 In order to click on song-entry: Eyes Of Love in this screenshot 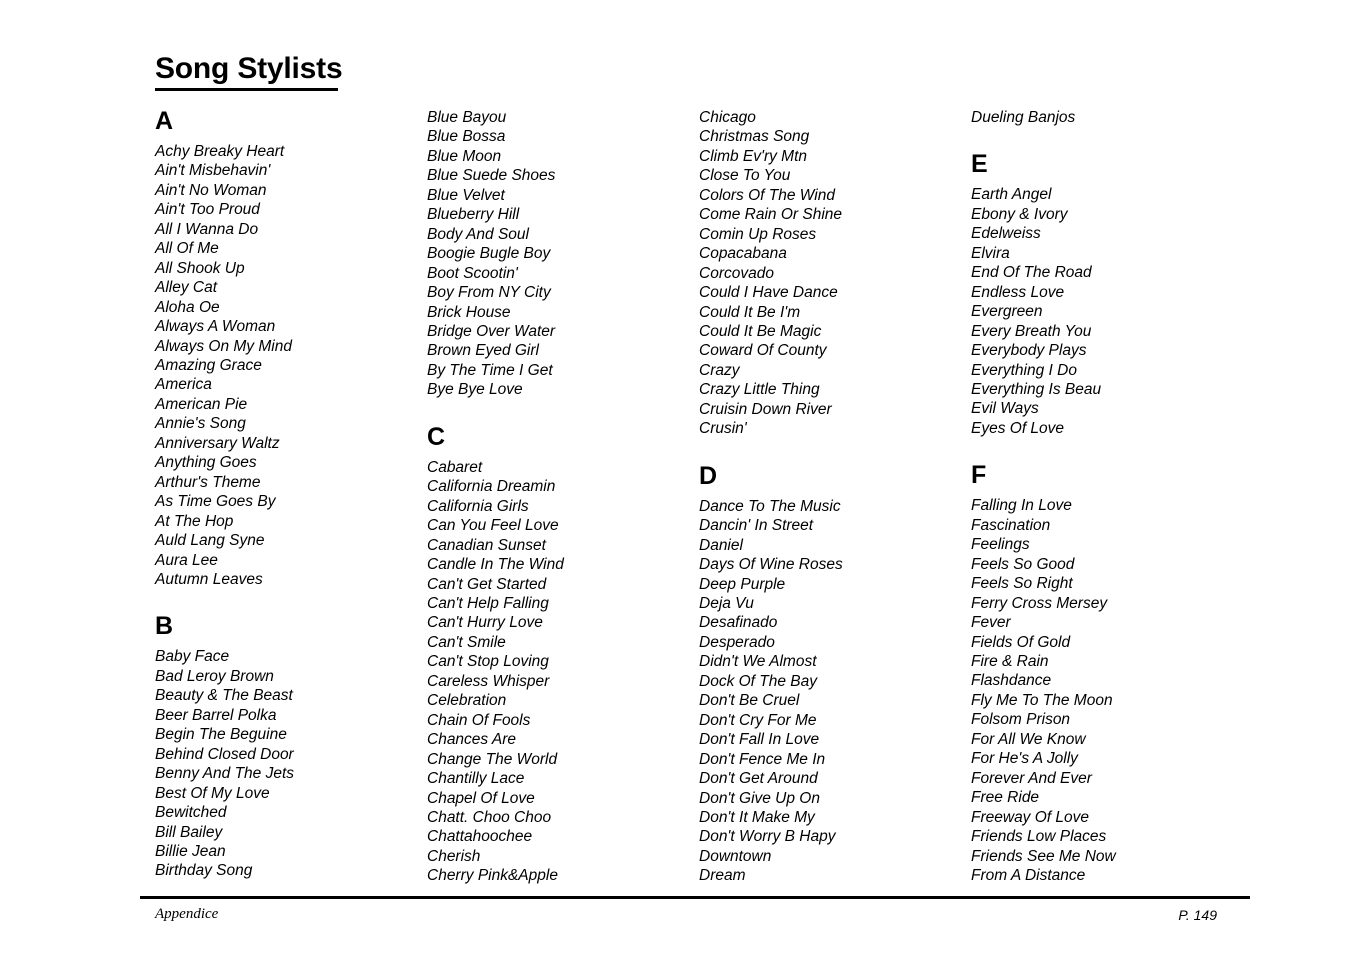, I will do `click(1018, 428)`.